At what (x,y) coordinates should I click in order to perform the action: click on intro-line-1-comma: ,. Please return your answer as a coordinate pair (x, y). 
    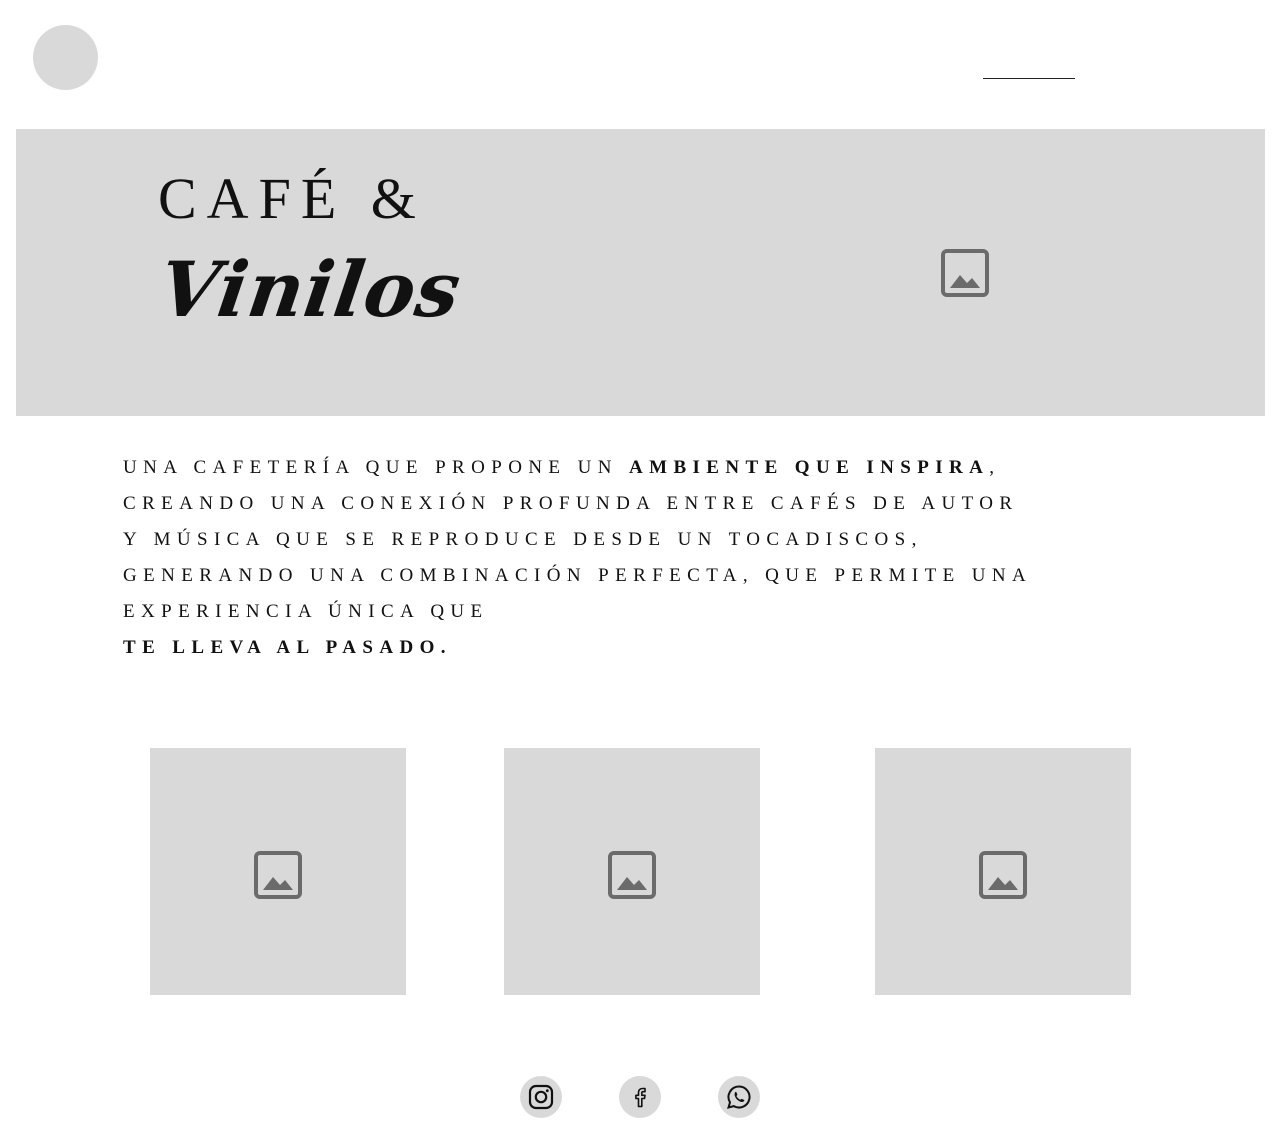
    Looking at the image, I should click on (995, 467).